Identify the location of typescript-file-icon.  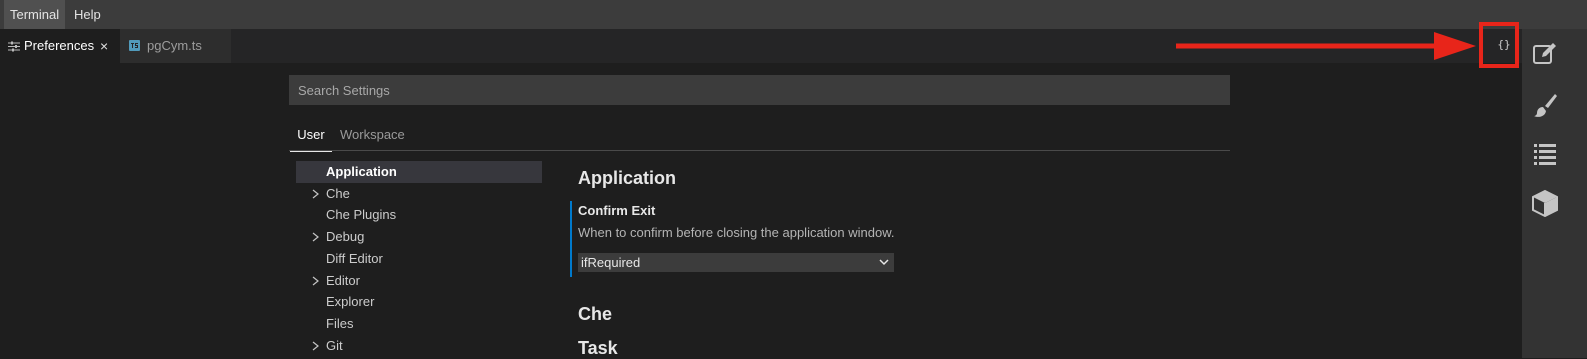
(134, 45).